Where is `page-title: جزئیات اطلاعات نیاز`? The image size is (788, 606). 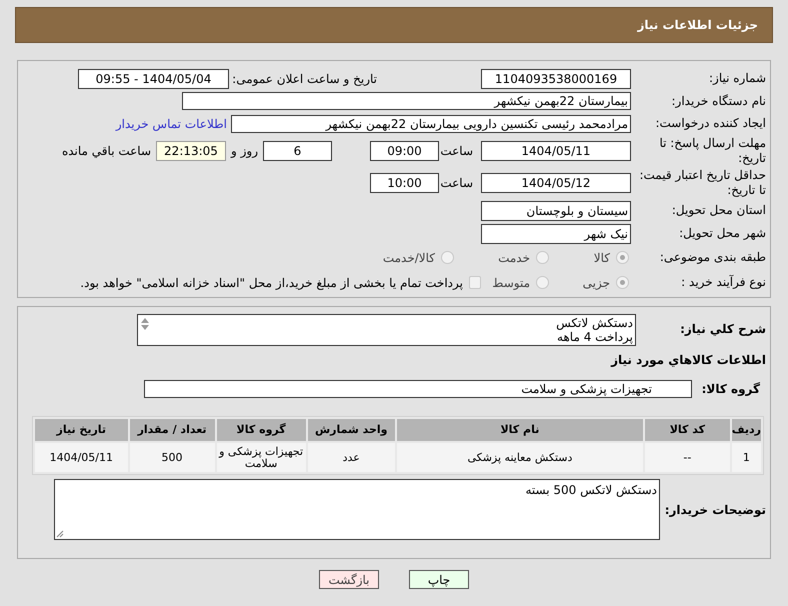
page-title: جزئیات اطلاعات نیاز is located at coordinates (697, 25).